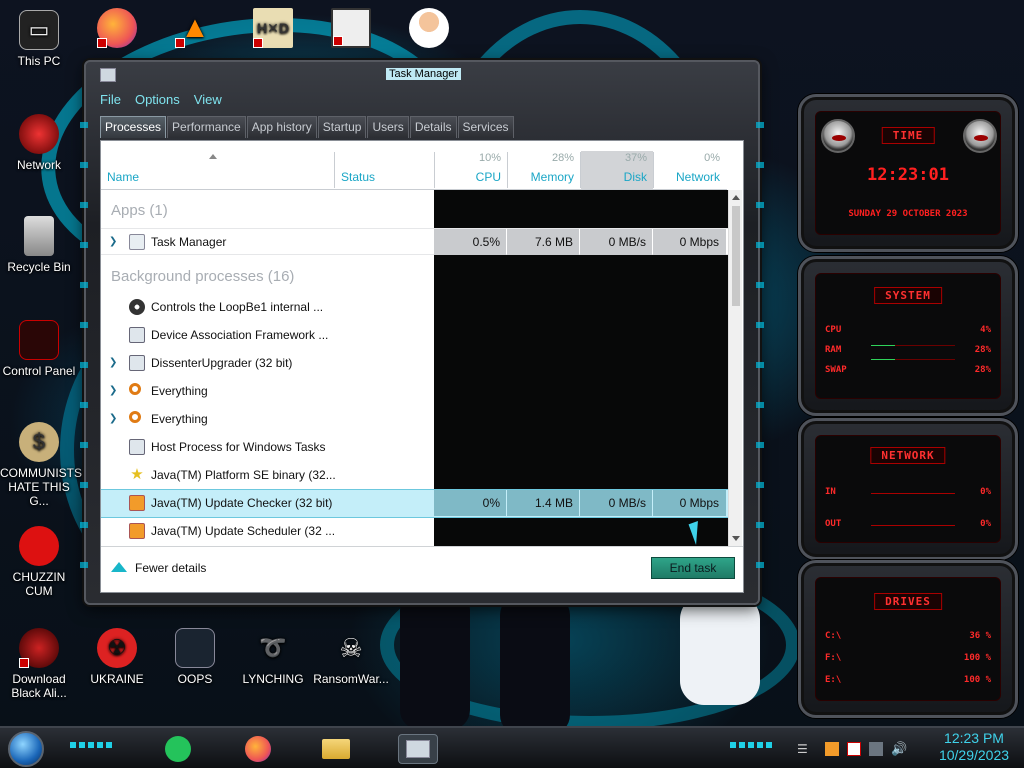 The width and height of the screenshot is (1024, 768). What do you see at coordinates (273, 657) in the screenshot?
I see `desktop-icon-lynching: ➰ LYNCHING` at bounding box center [273, 657].